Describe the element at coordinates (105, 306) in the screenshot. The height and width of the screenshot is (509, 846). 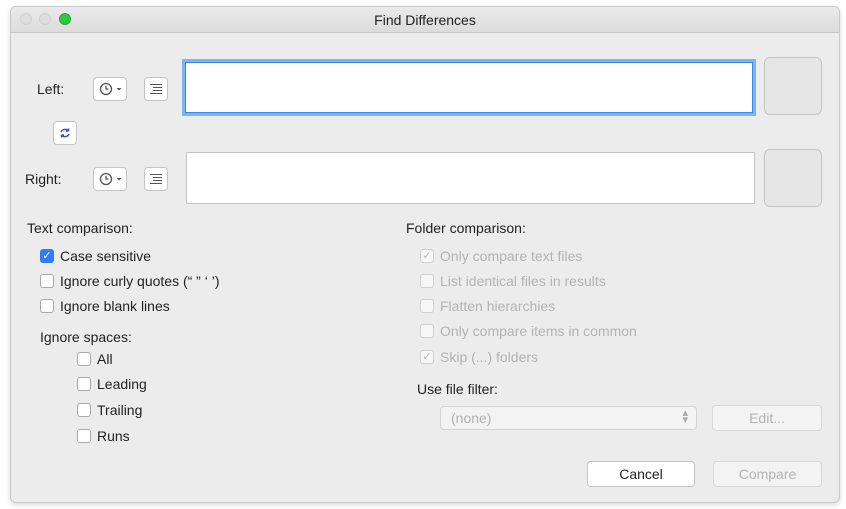
I see `ignore-blank-lines-checkbox: Ignore blank lines` at that location.